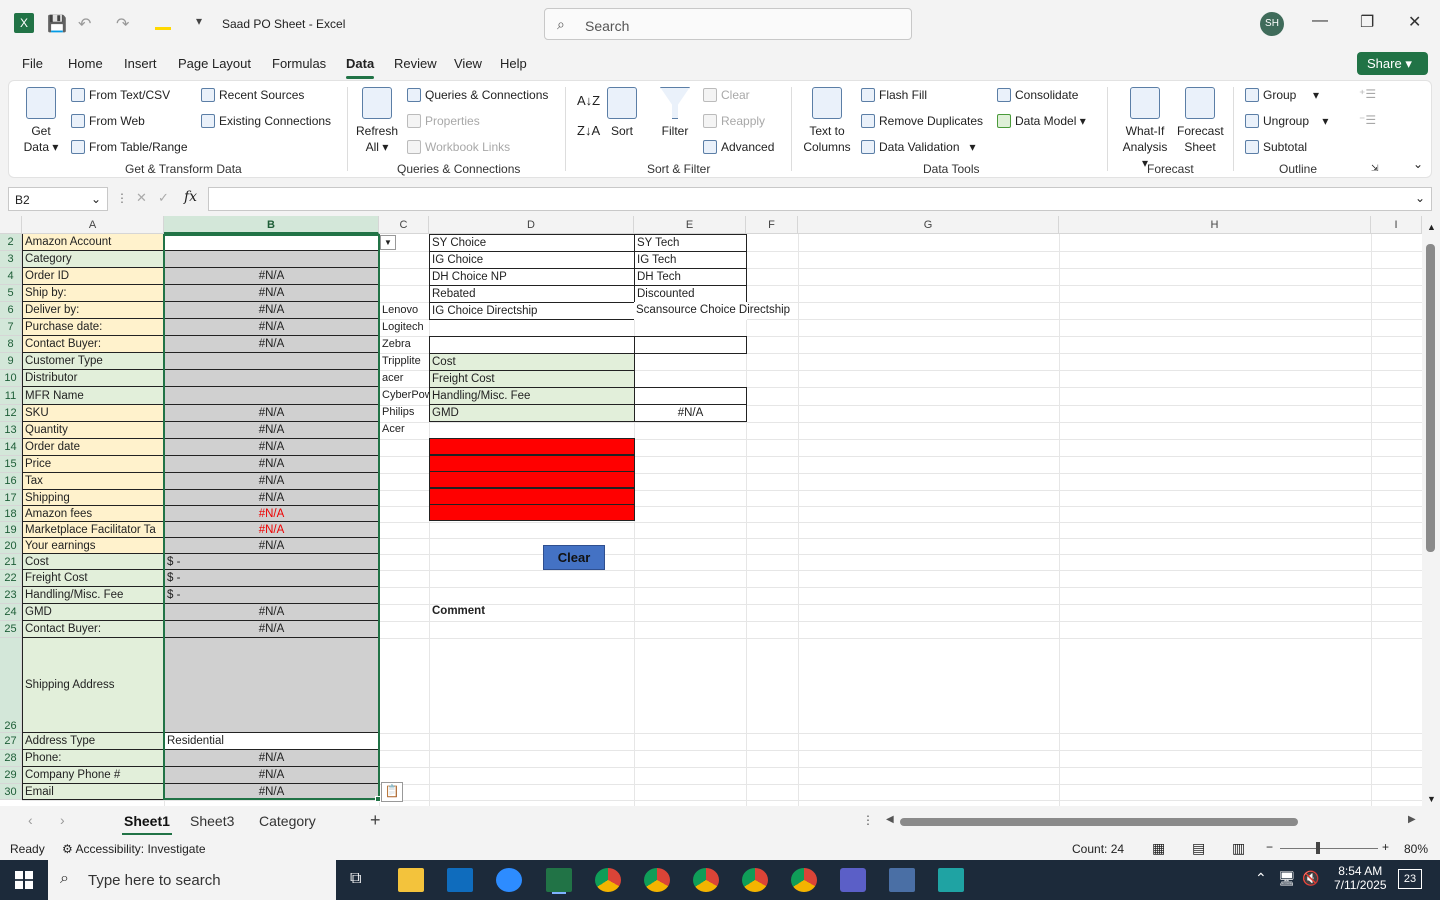 The image size is (1440, 900). What do you see at coordinates (93, 546) in the screenshot?
I see `cell-a: Your earnings` at bounding box center [93, 546].